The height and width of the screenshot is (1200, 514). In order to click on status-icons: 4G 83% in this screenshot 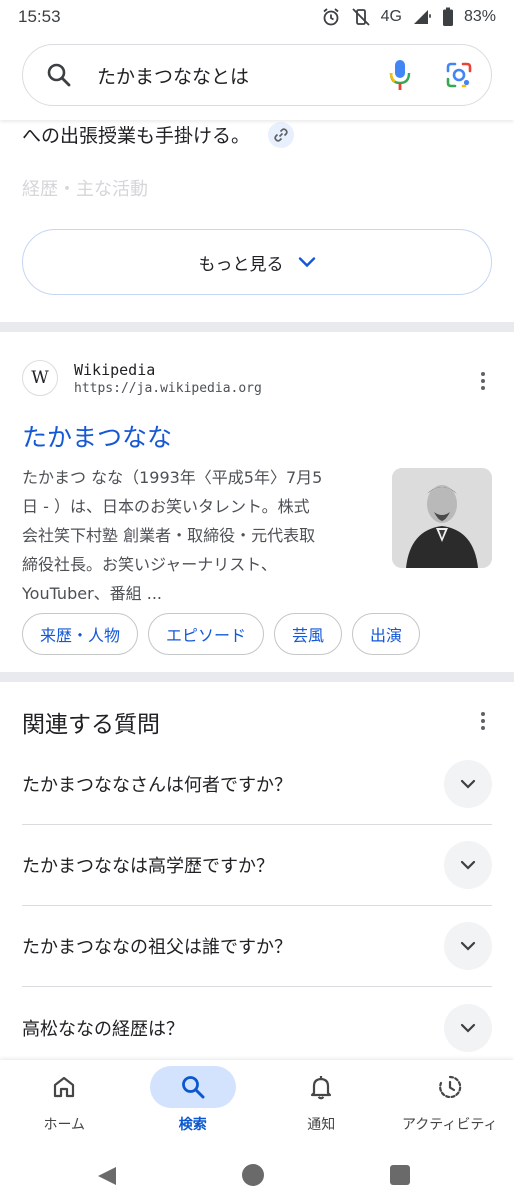, I will do `click(408, 17)`.